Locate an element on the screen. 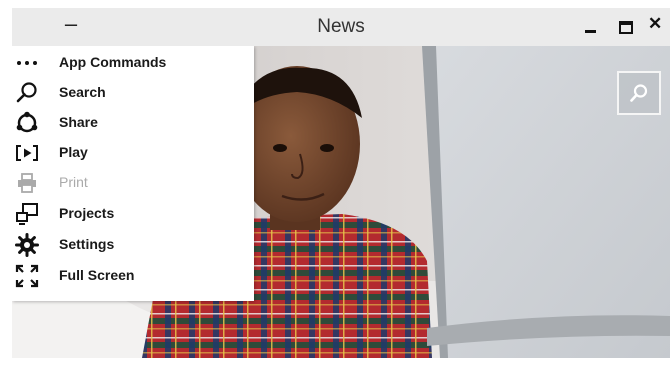 Image resolution: width=670 pixels, height=374 pixels. menu-item-label: Play is located at coordinates (73, 152).